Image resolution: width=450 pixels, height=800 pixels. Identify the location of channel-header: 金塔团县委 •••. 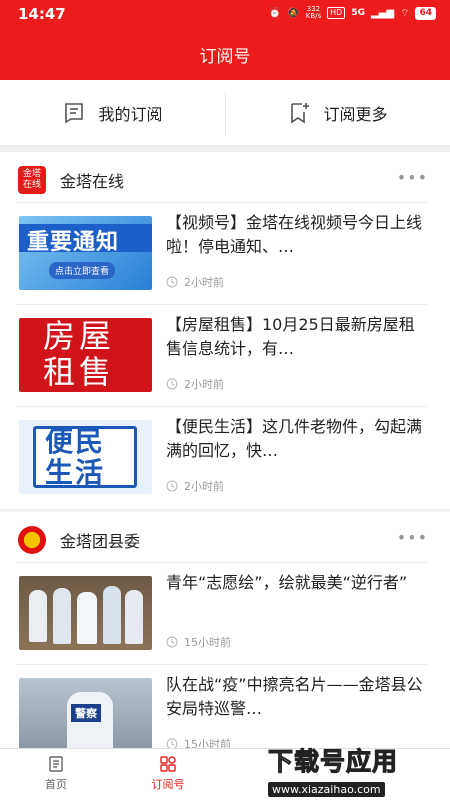
(225, 539).